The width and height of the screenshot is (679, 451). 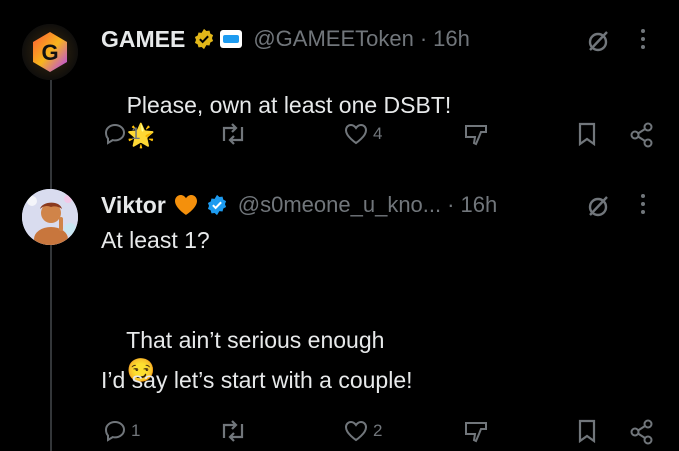 I want to click on like-button: 2, so click(x=362, y=431).